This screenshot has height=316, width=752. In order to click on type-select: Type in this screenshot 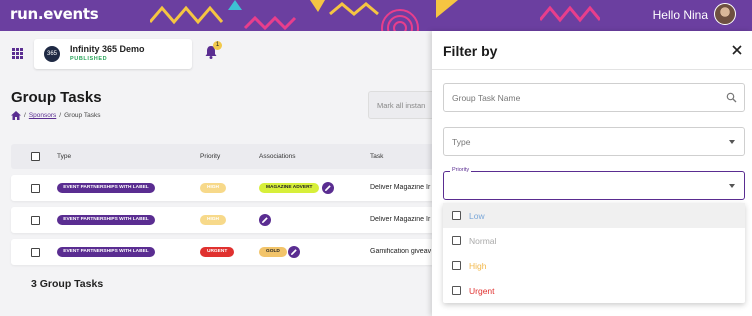, I will do `click(594, 141)`.